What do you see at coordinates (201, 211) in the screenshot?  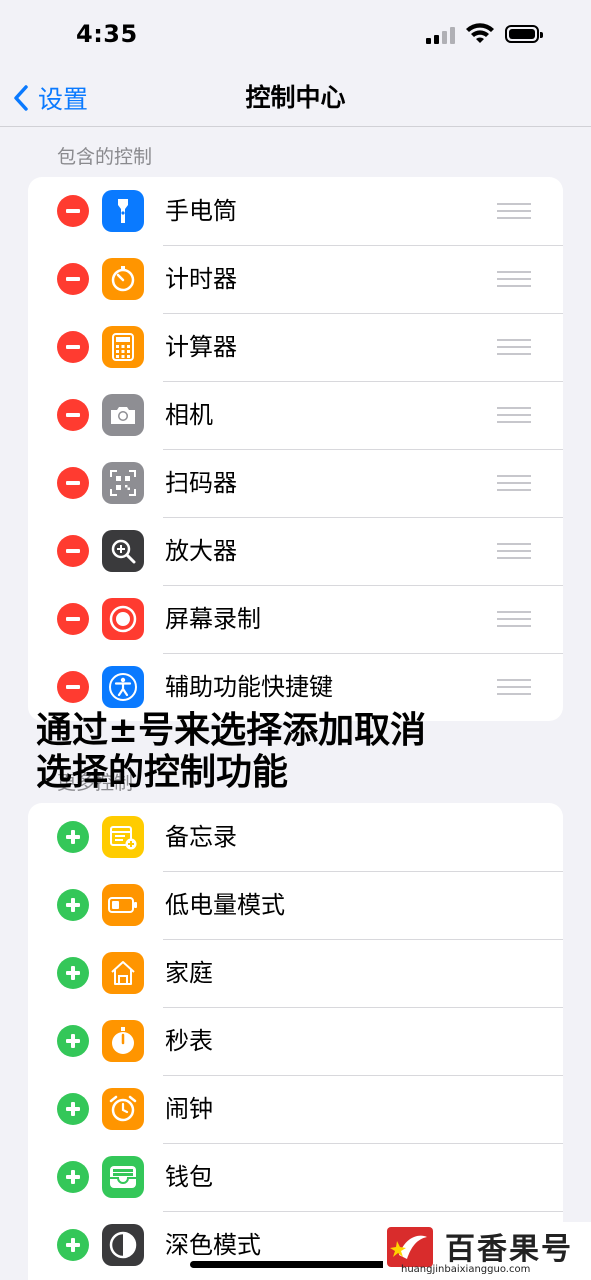 I see `control-label: 手电筒` at bounding box center [201, 211].